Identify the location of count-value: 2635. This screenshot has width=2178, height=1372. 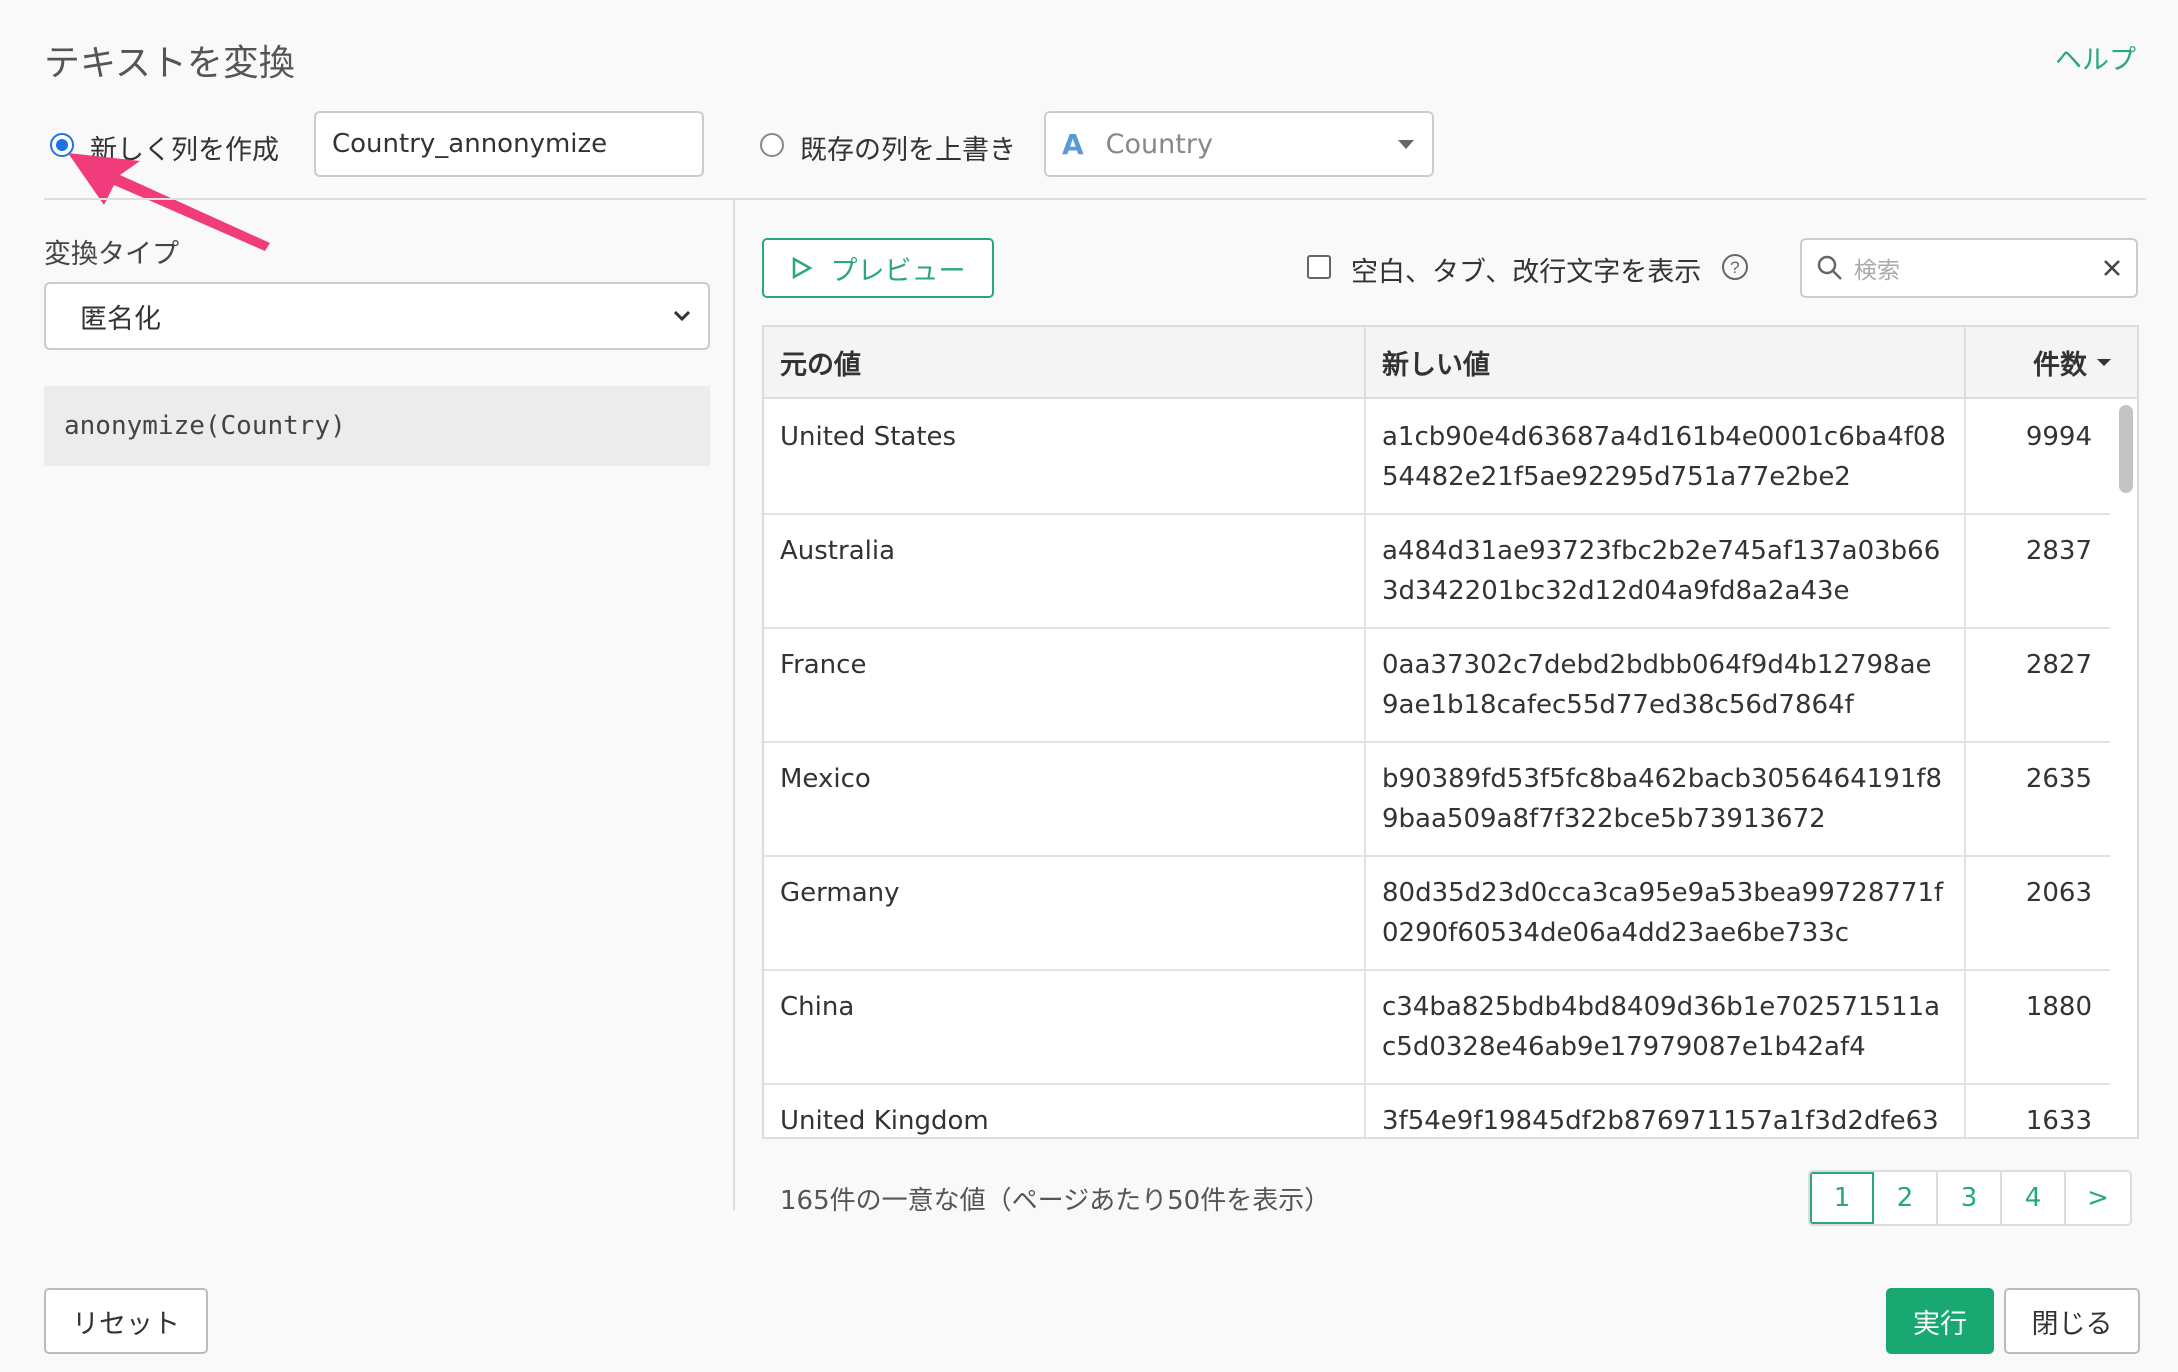
(2058, 779).